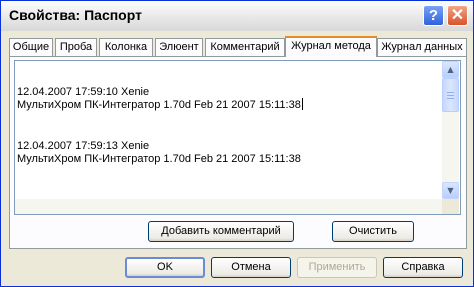  What do you see at coordinates (179, 47) in the screenshot?
I see `tab-eluent: Элюент` at bounding box center [179, 47].